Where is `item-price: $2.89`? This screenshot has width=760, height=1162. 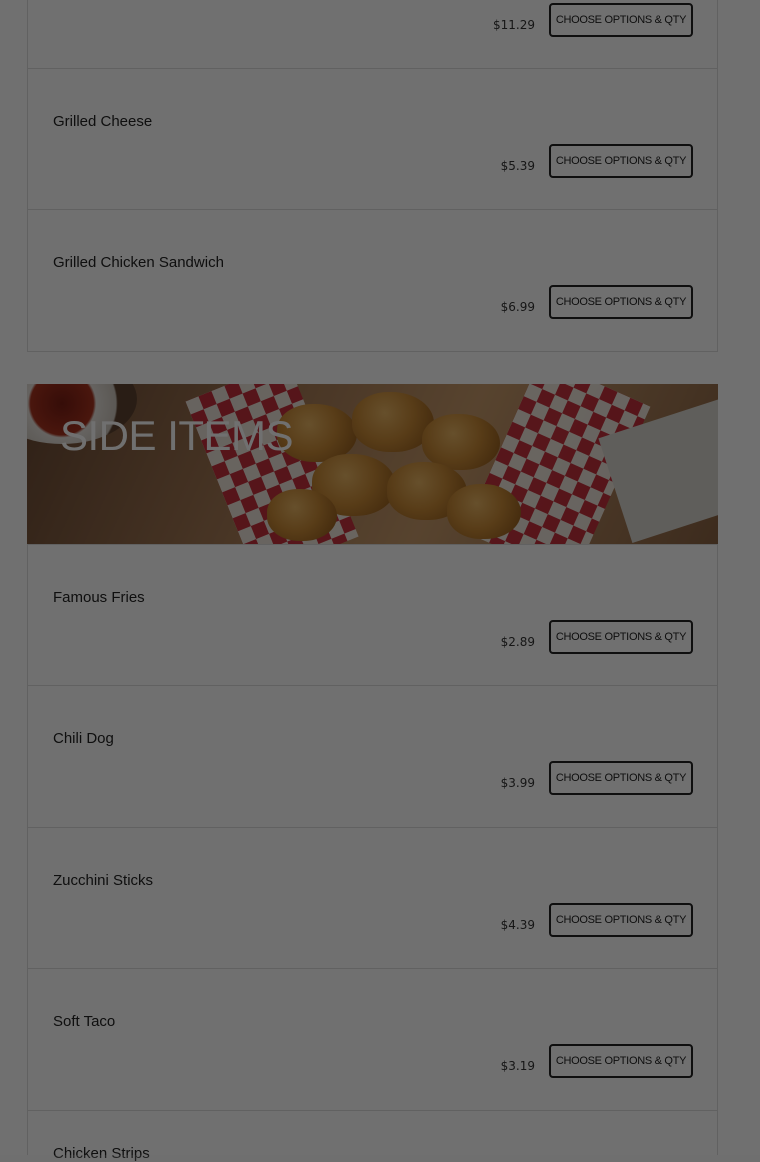
item-price: $2.89 is located at coordinates (517, 642).